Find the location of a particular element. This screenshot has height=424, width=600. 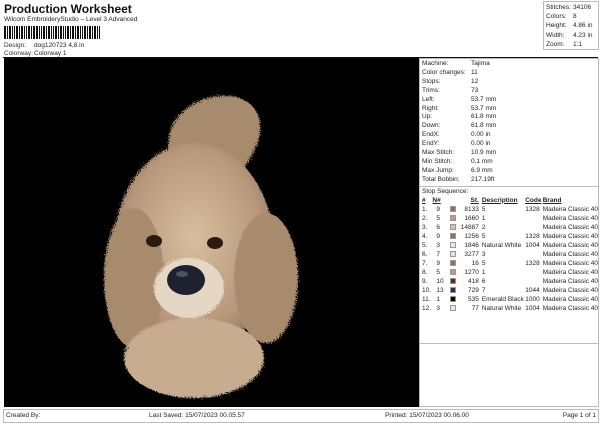

created-by: Created By: is located at coordinates (23, 415).